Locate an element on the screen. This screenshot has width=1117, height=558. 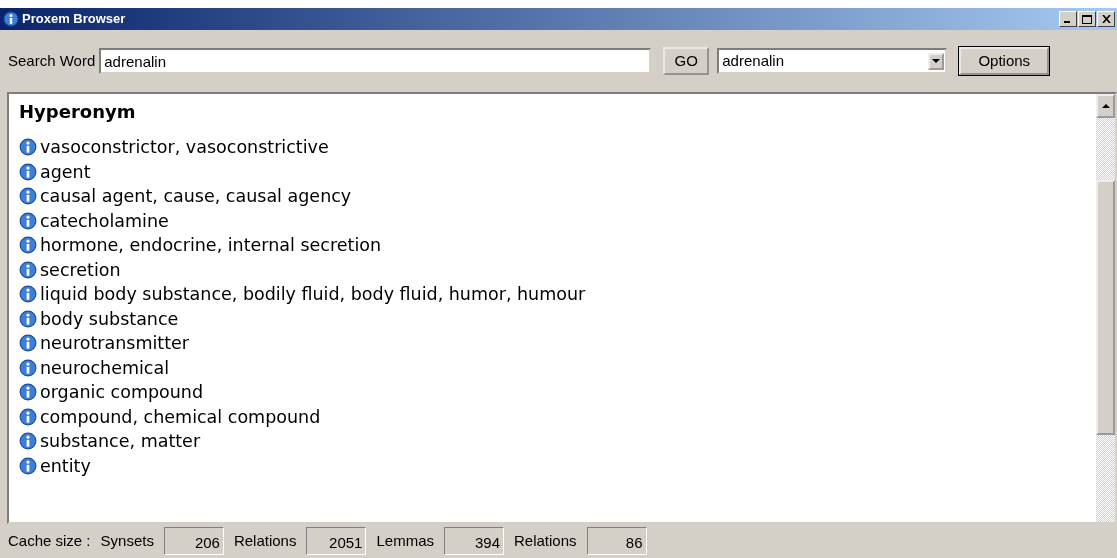
stat-value: 86 is located at coordinates (616, 541).